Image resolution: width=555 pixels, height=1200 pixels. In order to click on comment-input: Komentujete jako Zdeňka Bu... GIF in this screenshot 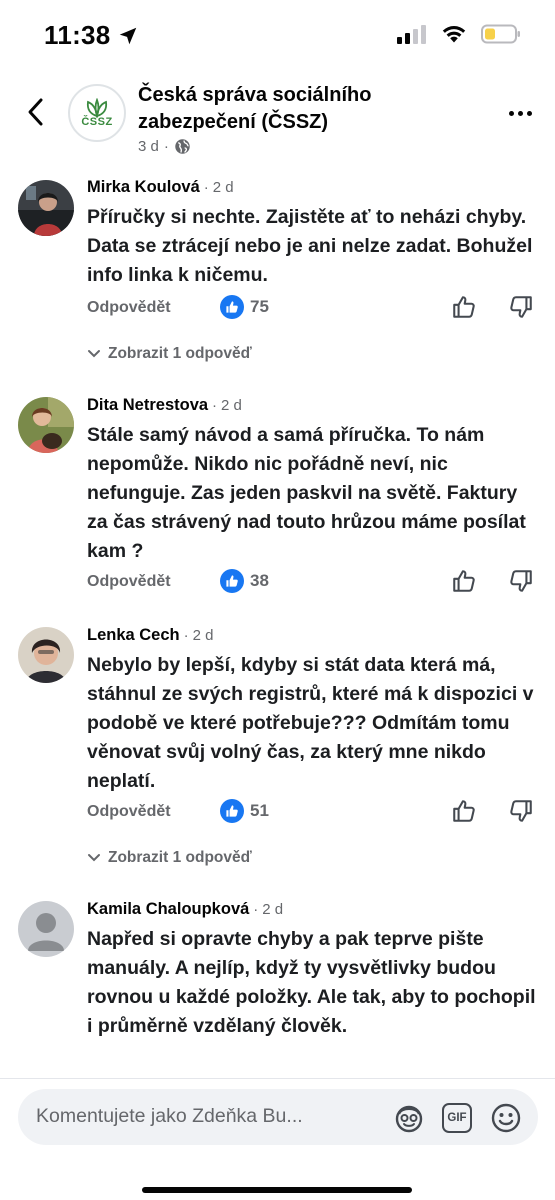, I will do `click(278, 1117)`.